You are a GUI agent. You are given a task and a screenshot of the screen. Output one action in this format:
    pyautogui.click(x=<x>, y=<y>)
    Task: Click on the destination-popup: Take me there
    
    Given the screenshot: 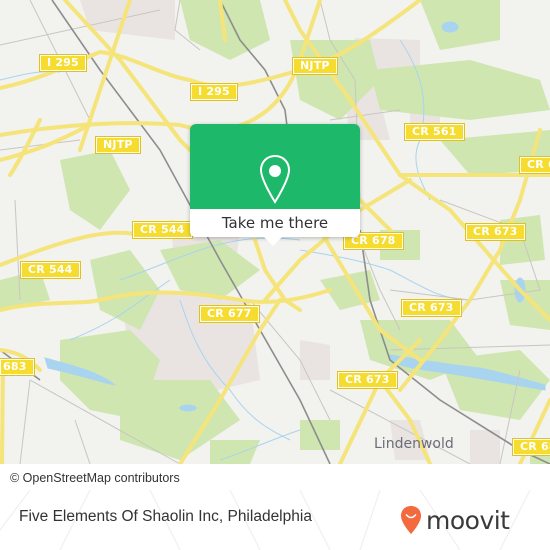 What is the action you would take?
    pyautogui.click(x=275, y=185)
    